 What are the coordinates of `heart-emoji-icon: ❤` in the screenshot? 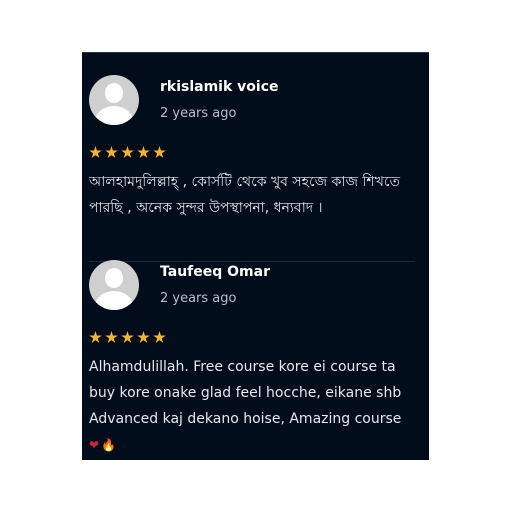 It's located at (94, 445).